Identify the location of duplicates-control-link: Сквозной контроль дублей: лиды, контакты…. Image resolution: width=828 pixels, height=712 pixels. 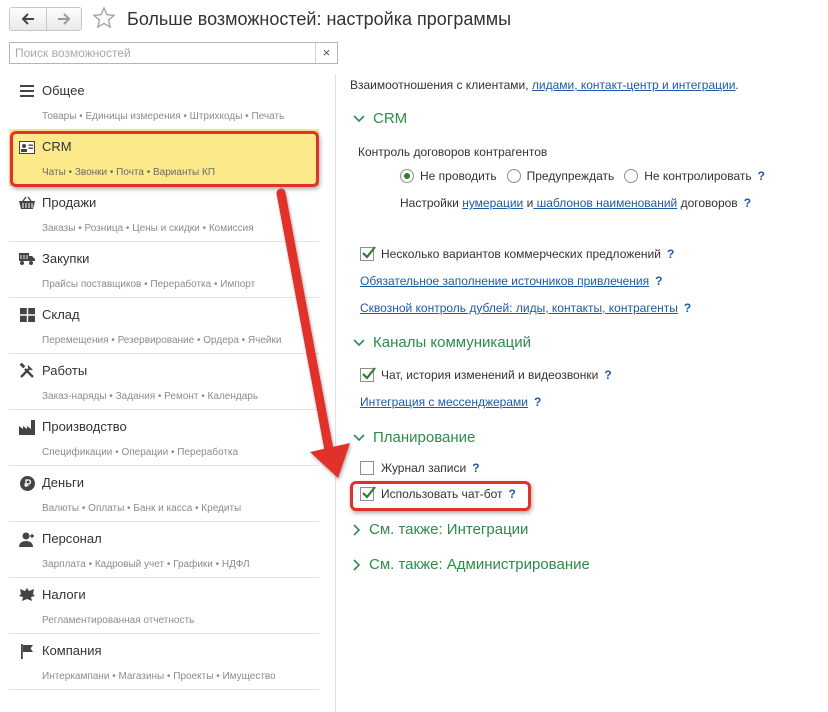
(519, 308).